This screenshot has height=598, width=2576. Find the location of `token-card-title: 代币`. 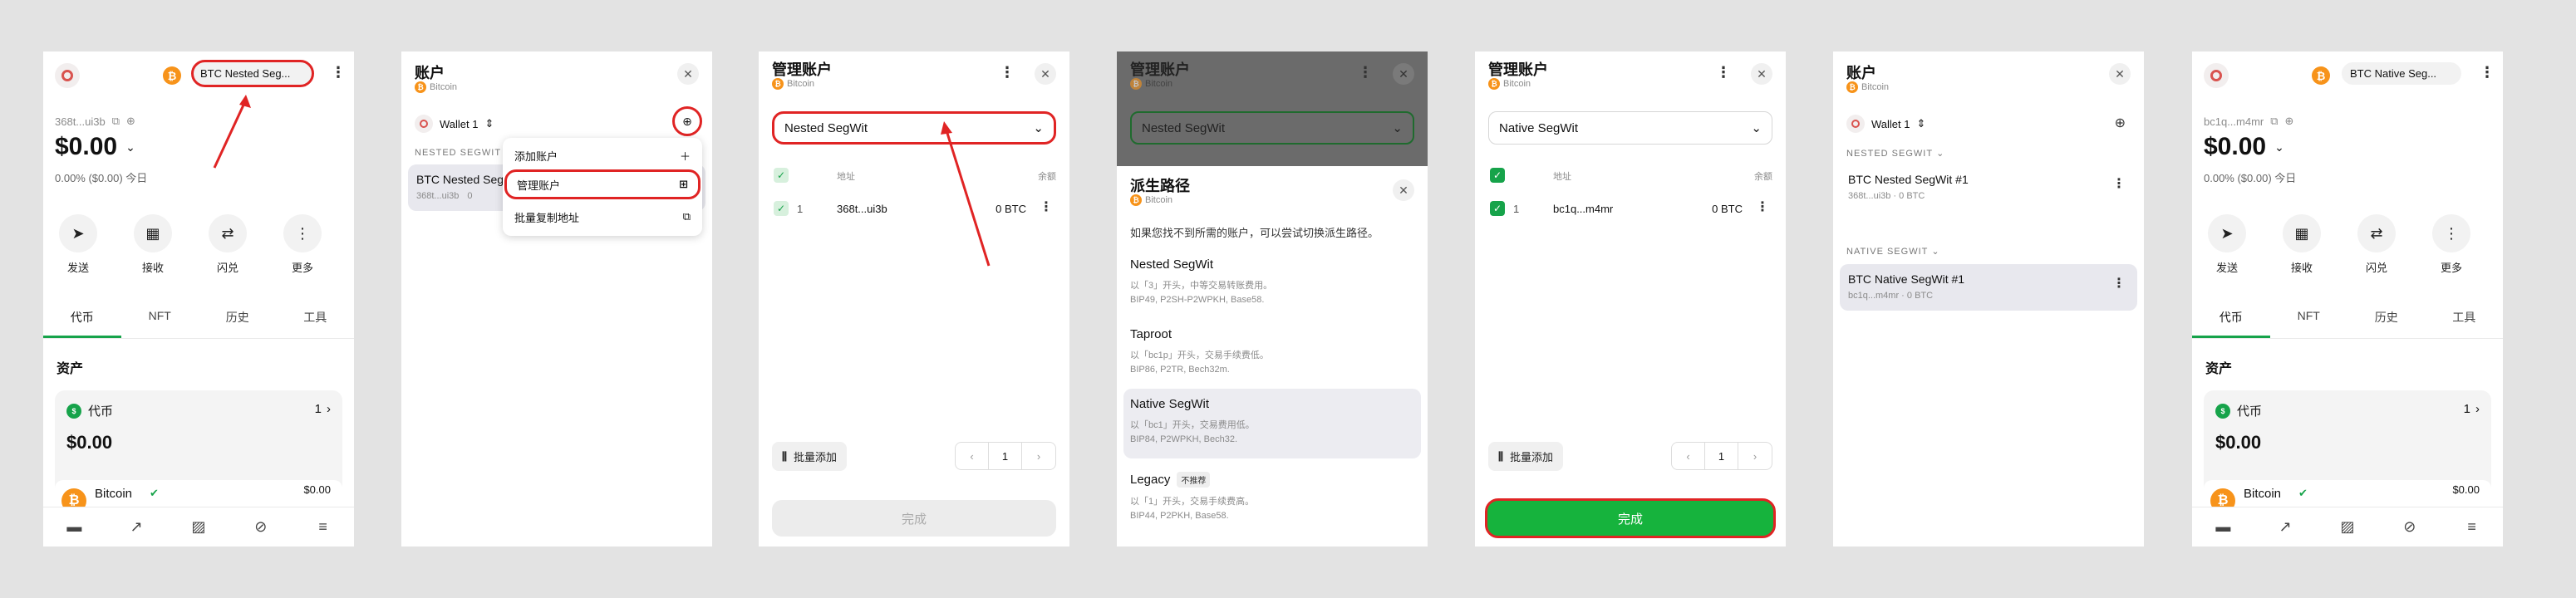

token-card-title: 代币 is located at coordinates (101, 412).